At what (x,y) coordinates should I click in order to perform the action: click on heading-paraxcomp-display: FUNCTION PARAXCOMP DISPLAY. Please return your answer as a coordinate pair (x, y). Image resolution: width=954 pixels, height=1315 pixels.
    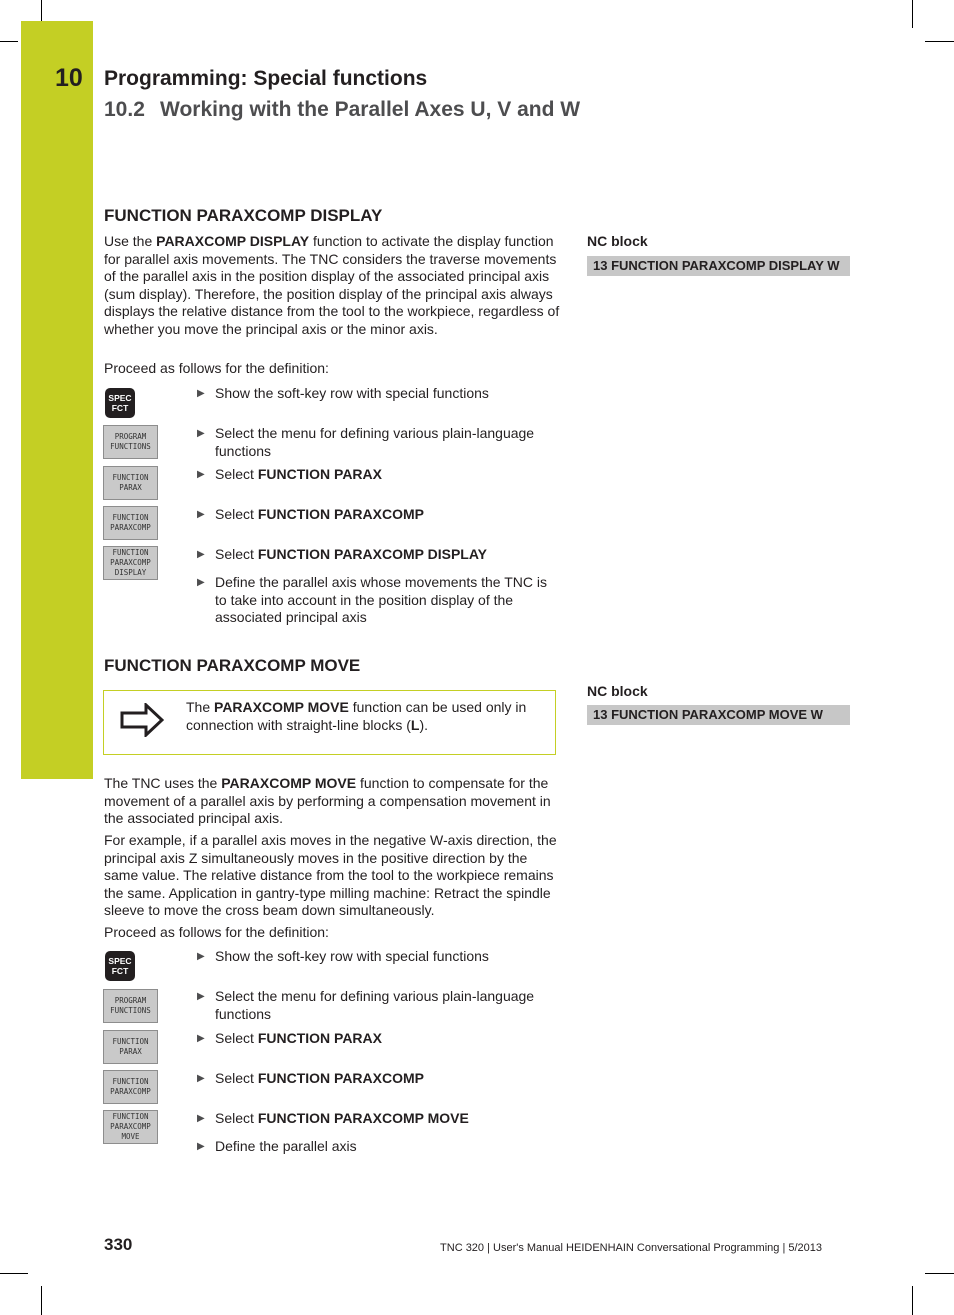
    Looking at the image, I should click on (243, 215).